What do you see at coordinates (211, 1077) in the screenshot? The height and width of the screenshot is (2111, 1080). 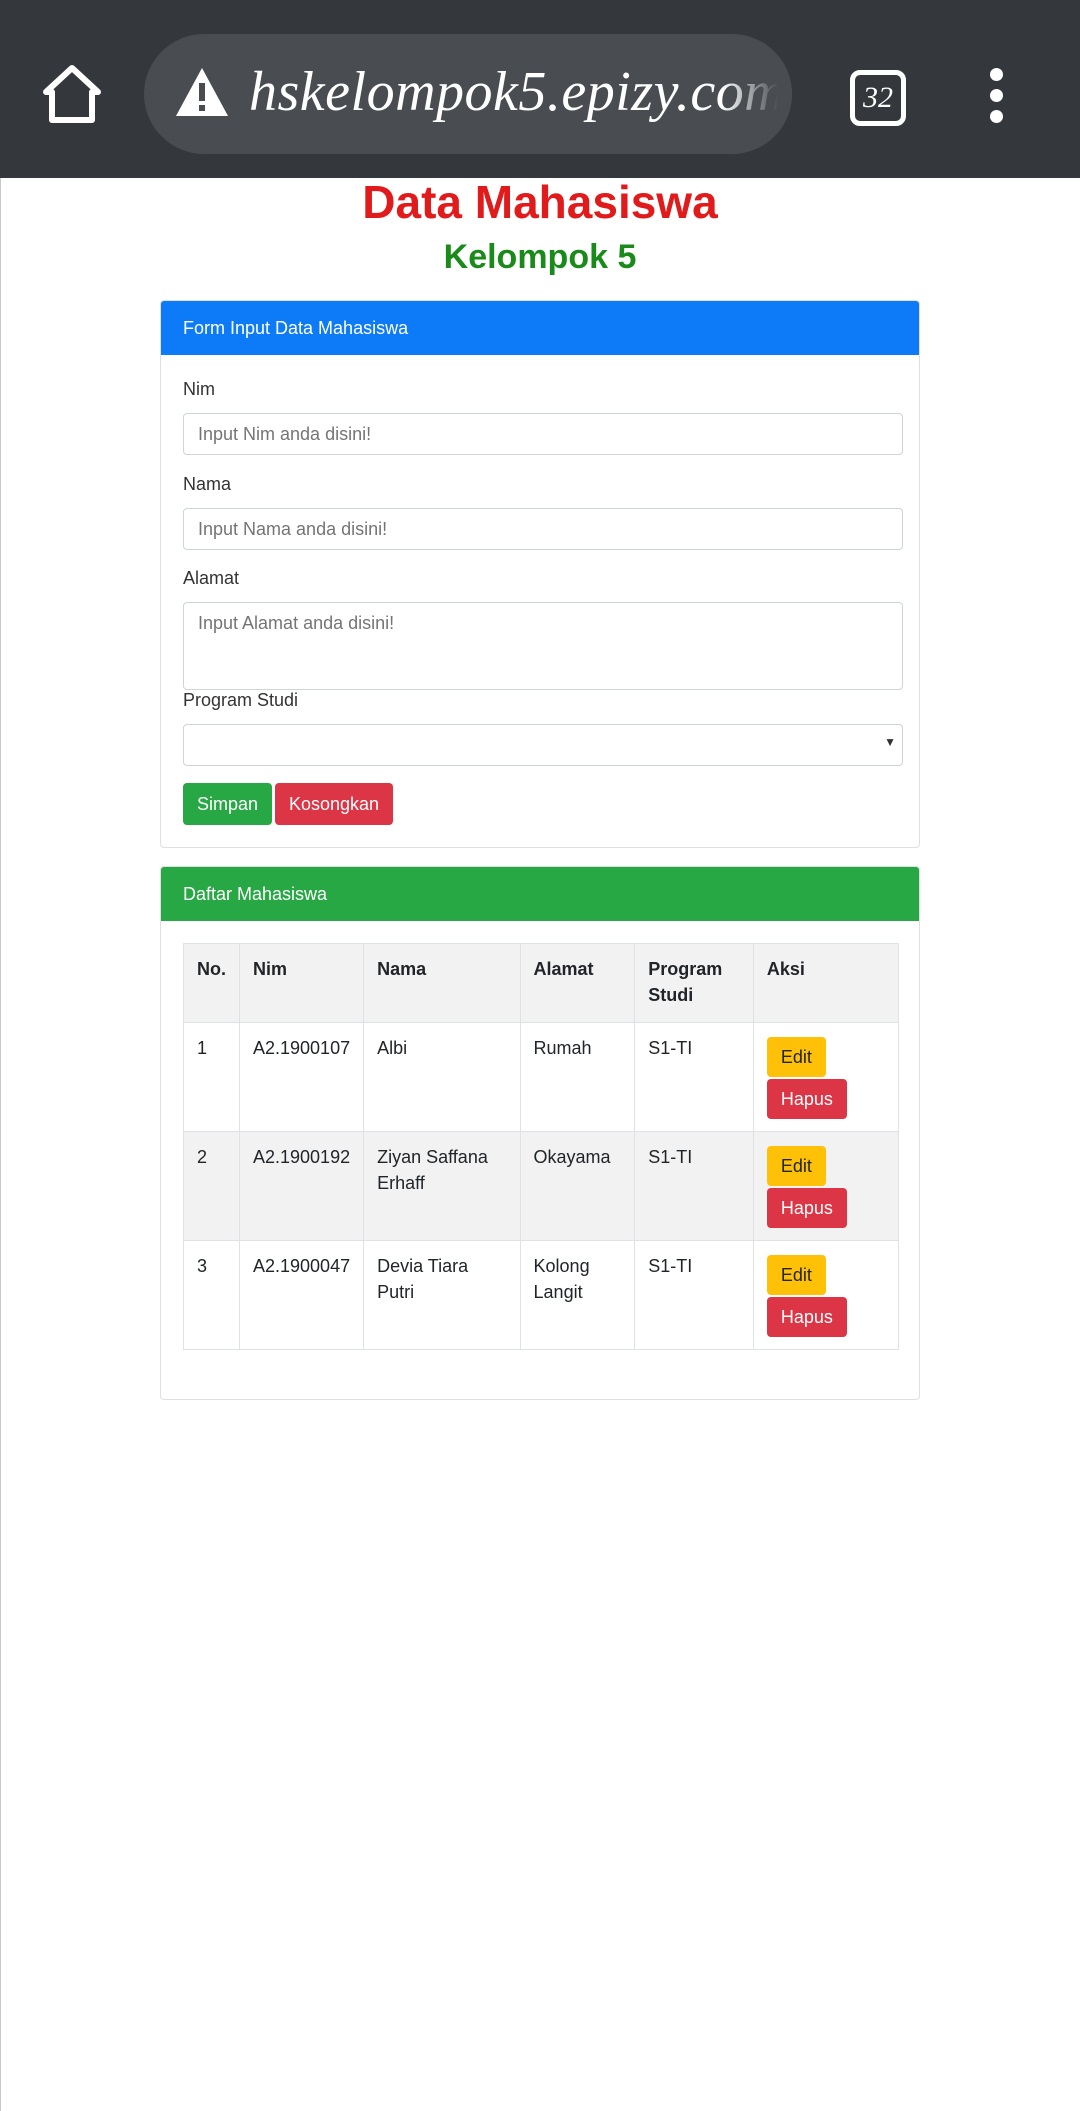 I see `cell-no: 1` at bounding box center [211, 1077].